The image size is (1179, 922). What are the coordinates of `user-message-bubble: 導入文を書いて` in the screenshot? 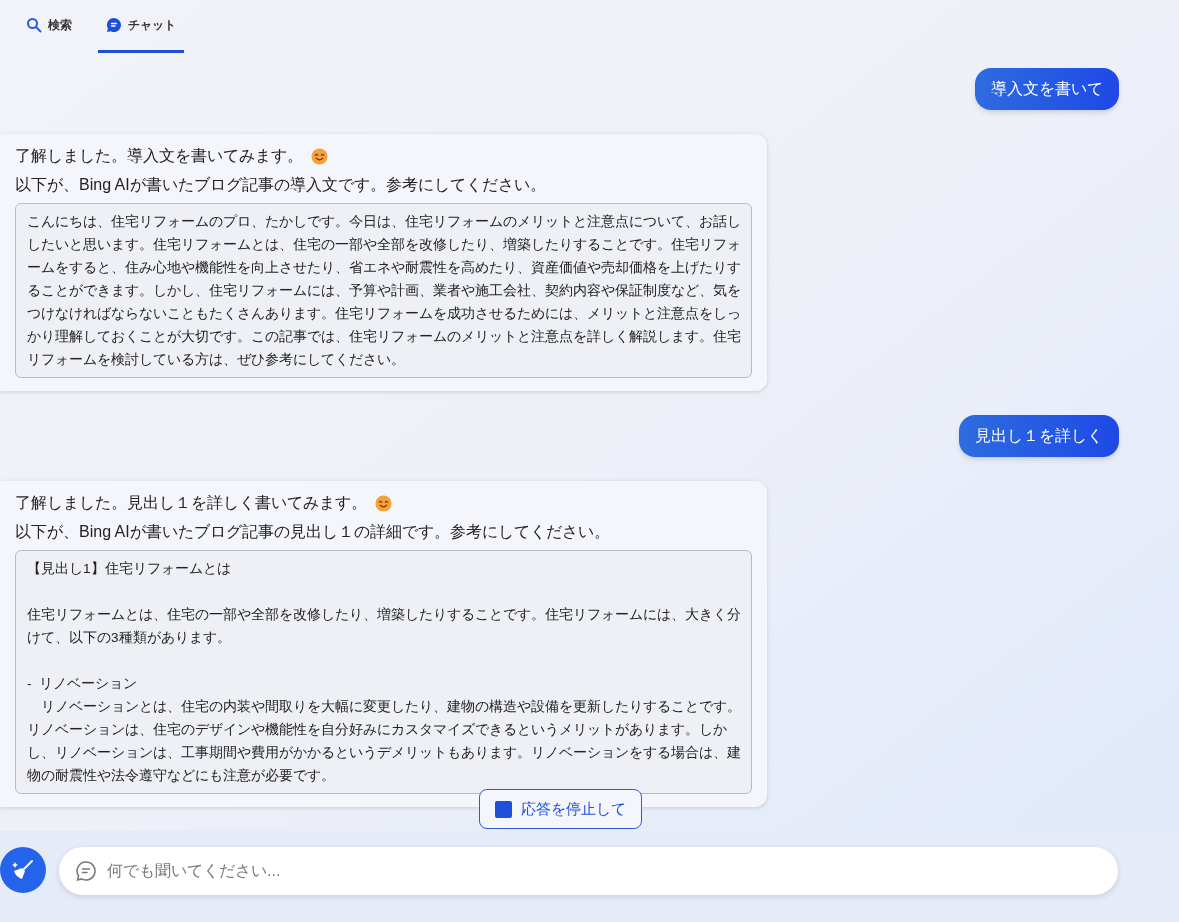 It's located at (1047, 89).